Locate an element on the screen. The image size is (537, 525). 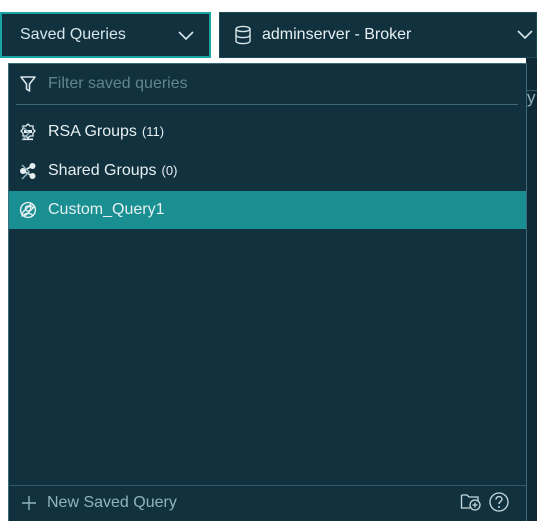
filter-icon is located at coordinates (28, 84).